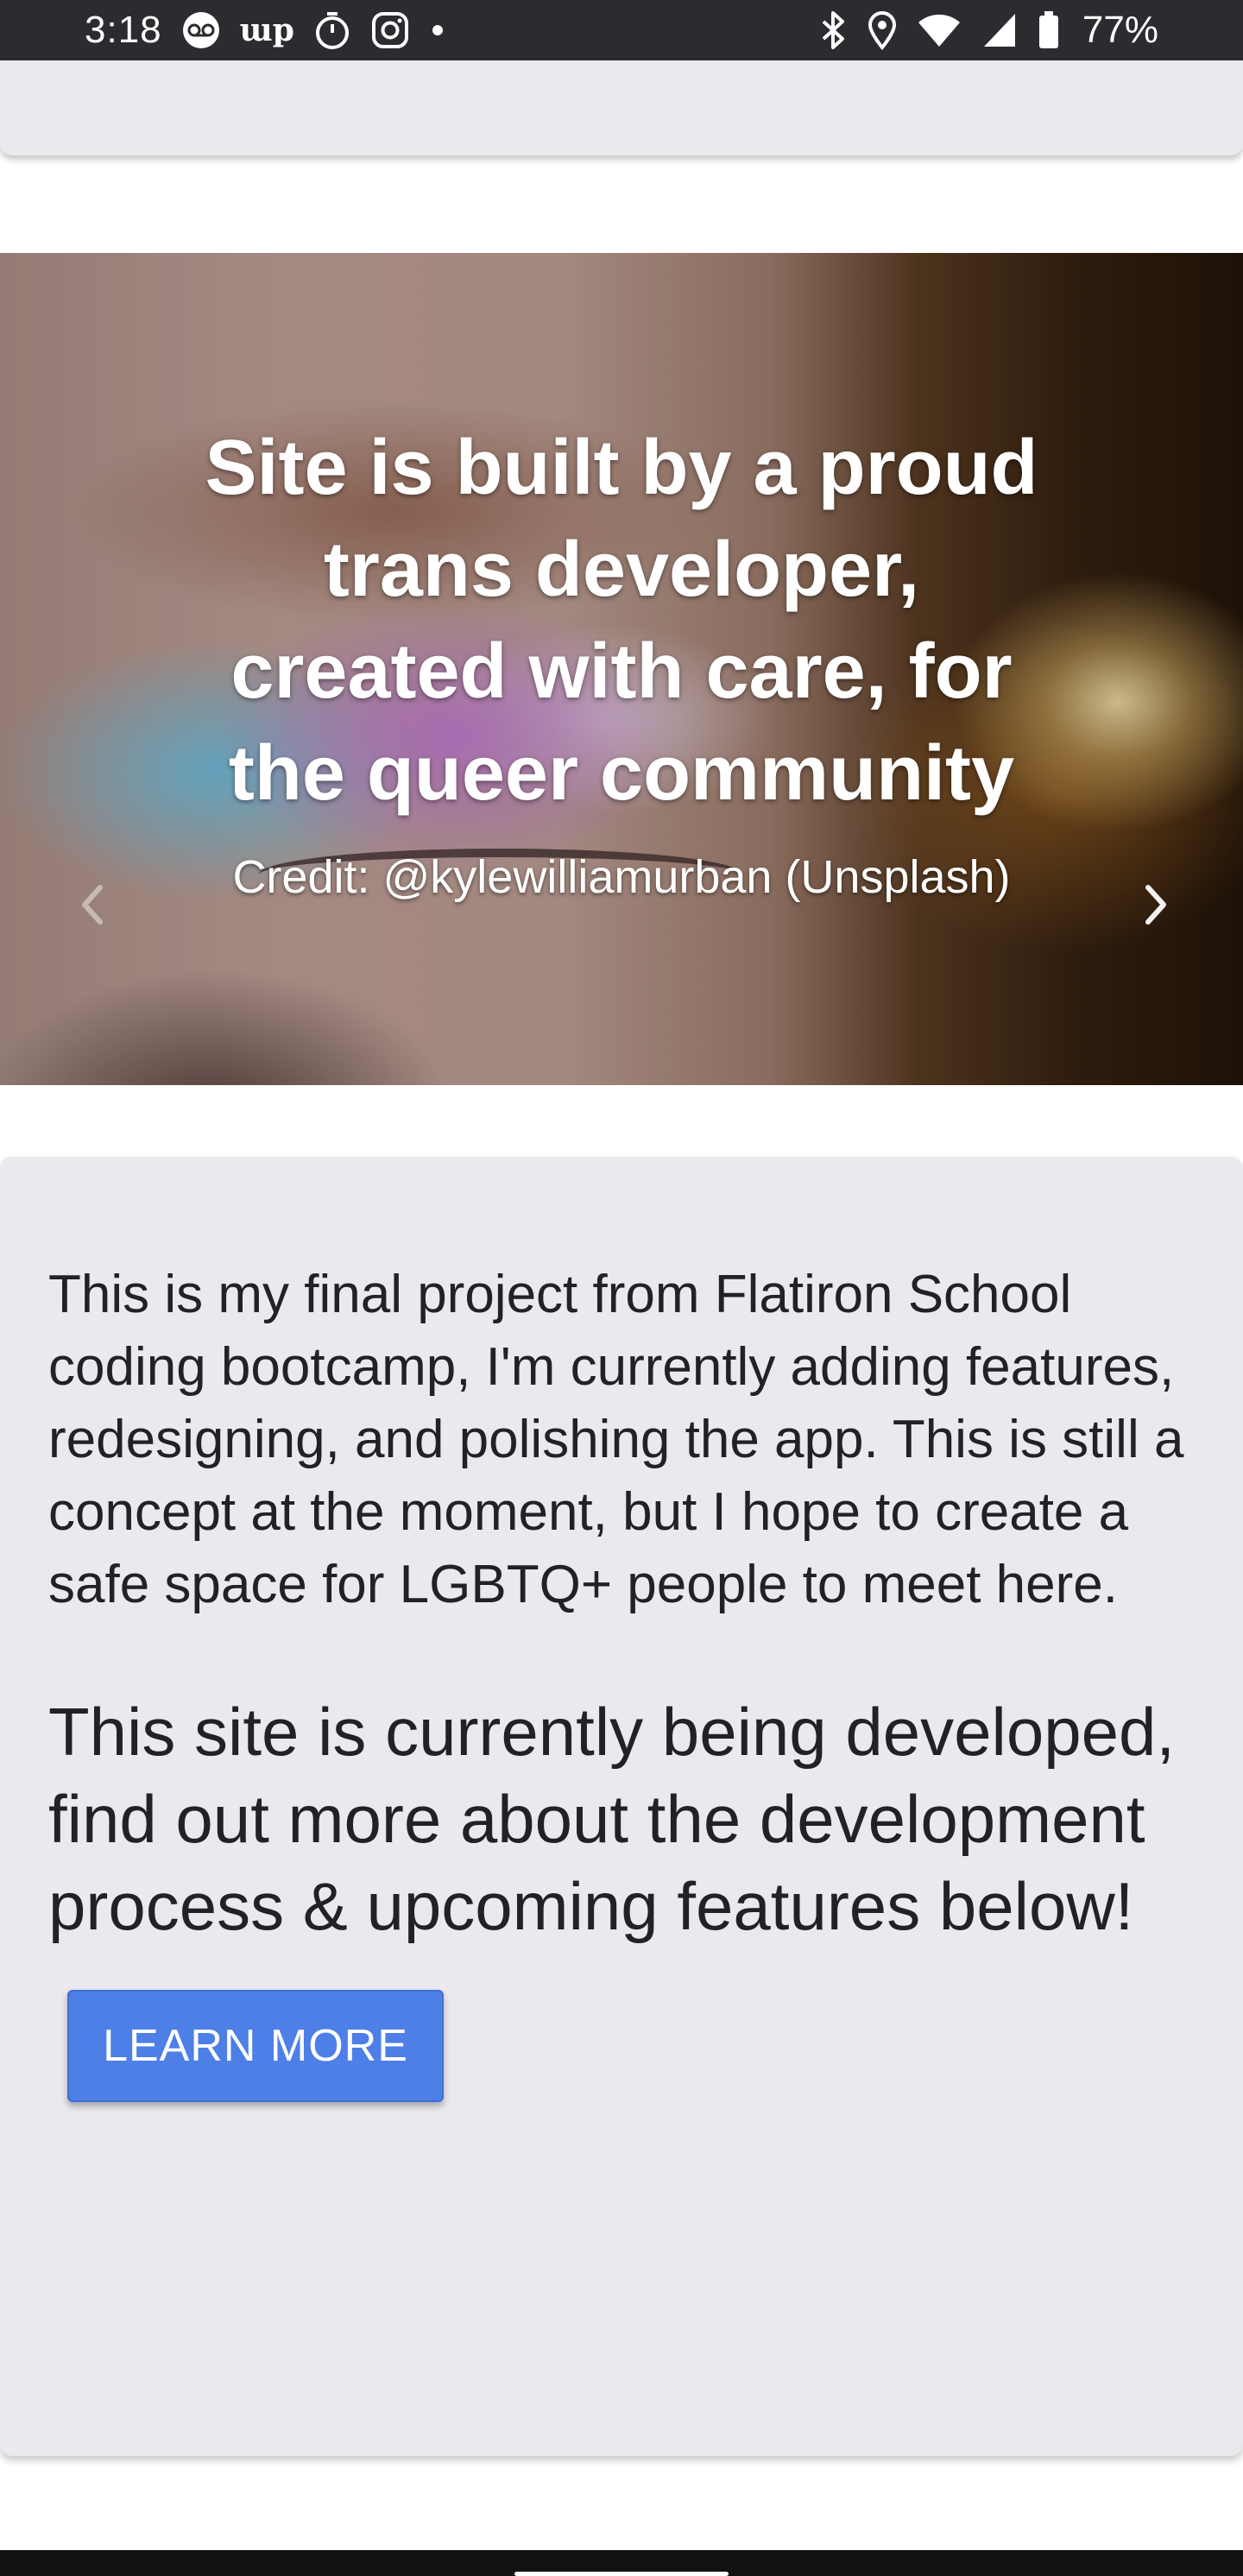  I want to click on instagram-icon, so click(390, 30).